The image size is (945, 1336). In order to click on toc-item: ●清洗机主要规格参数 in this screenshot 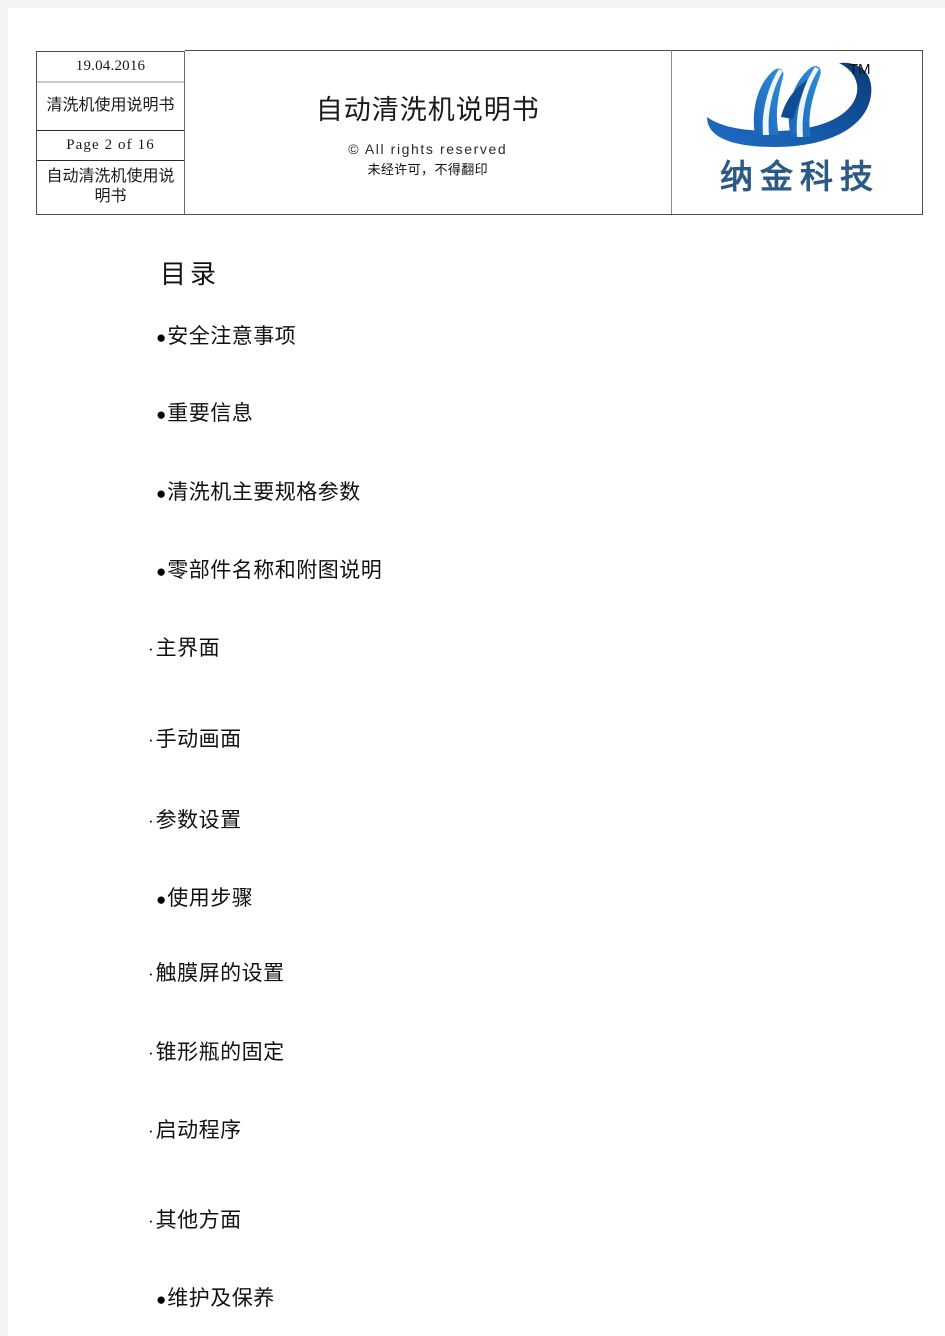, I will do `click(506, 492)`.